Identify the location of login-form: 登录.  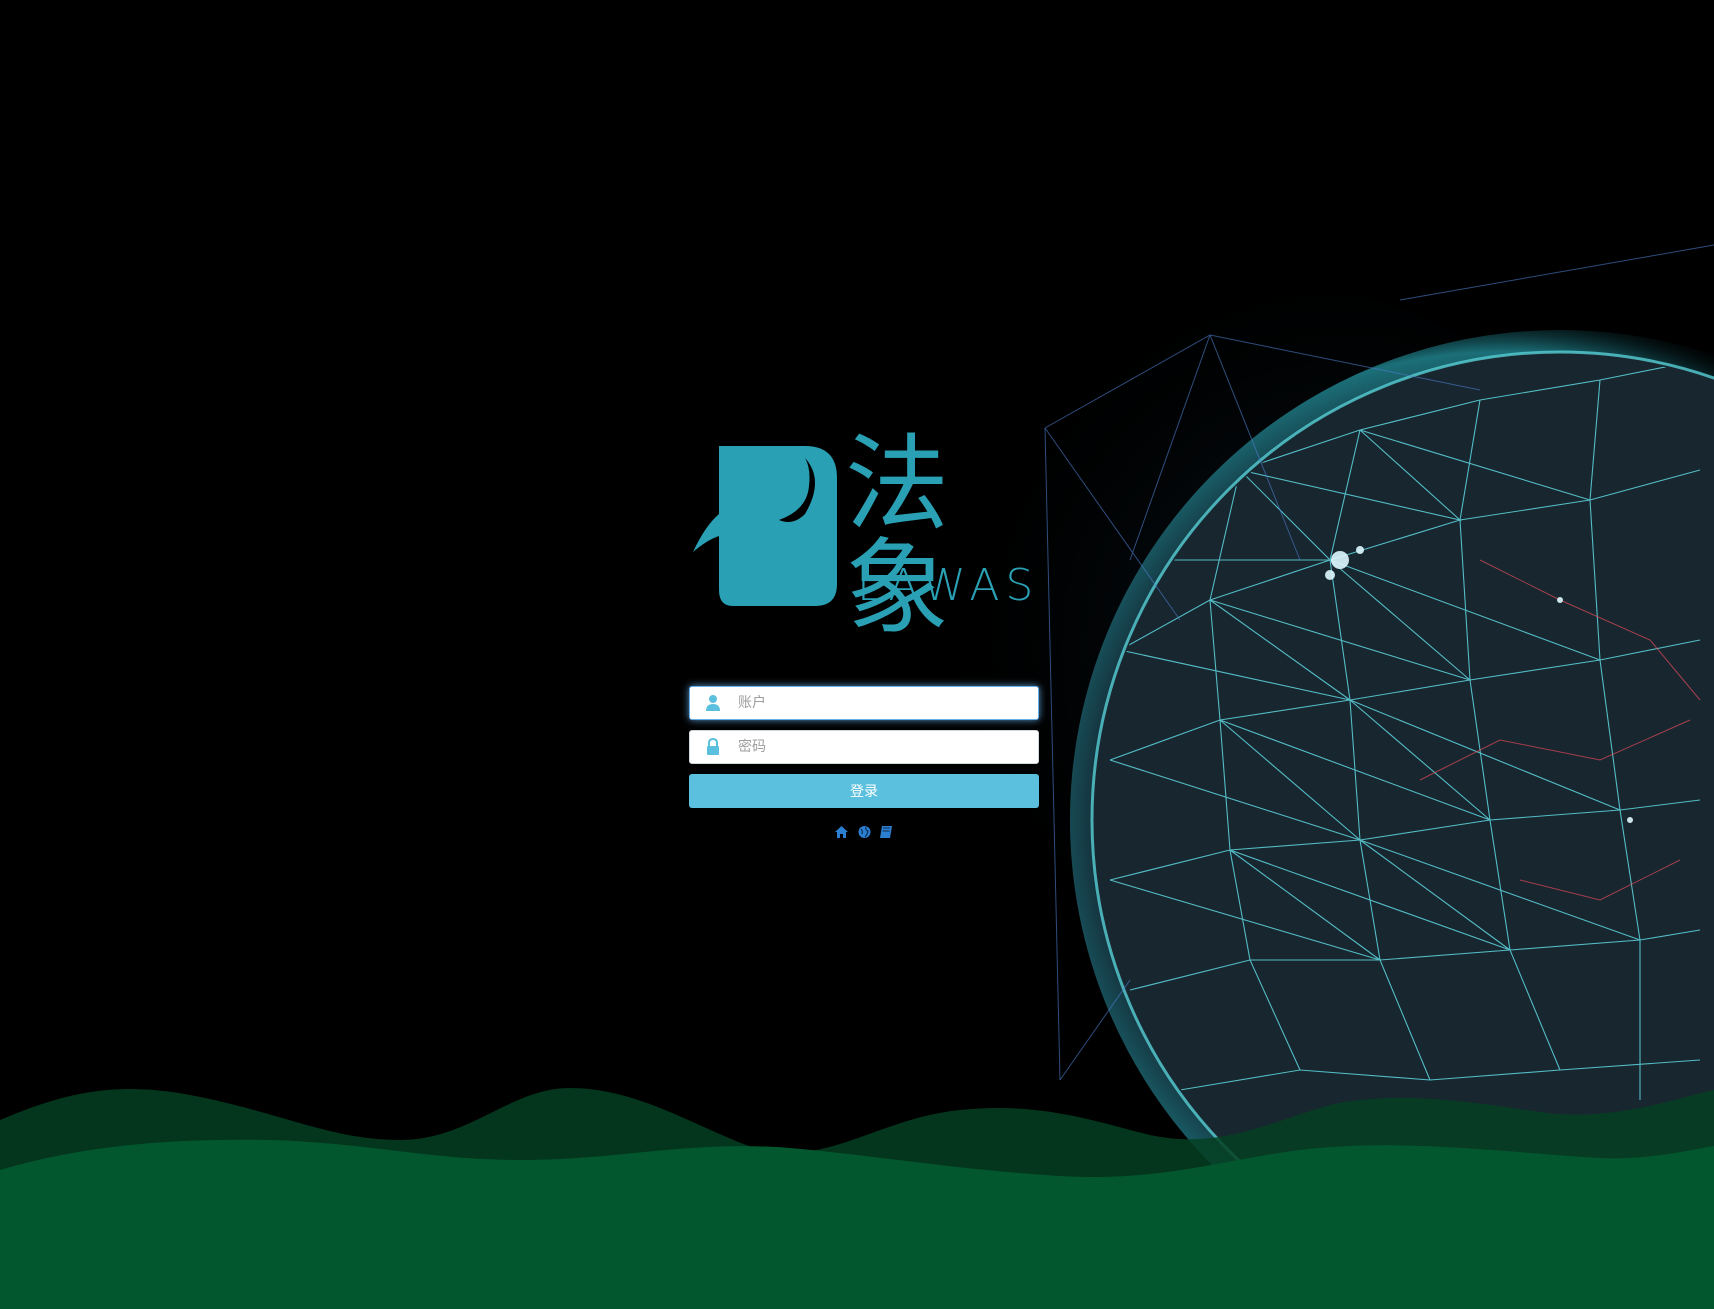
(864, 762).